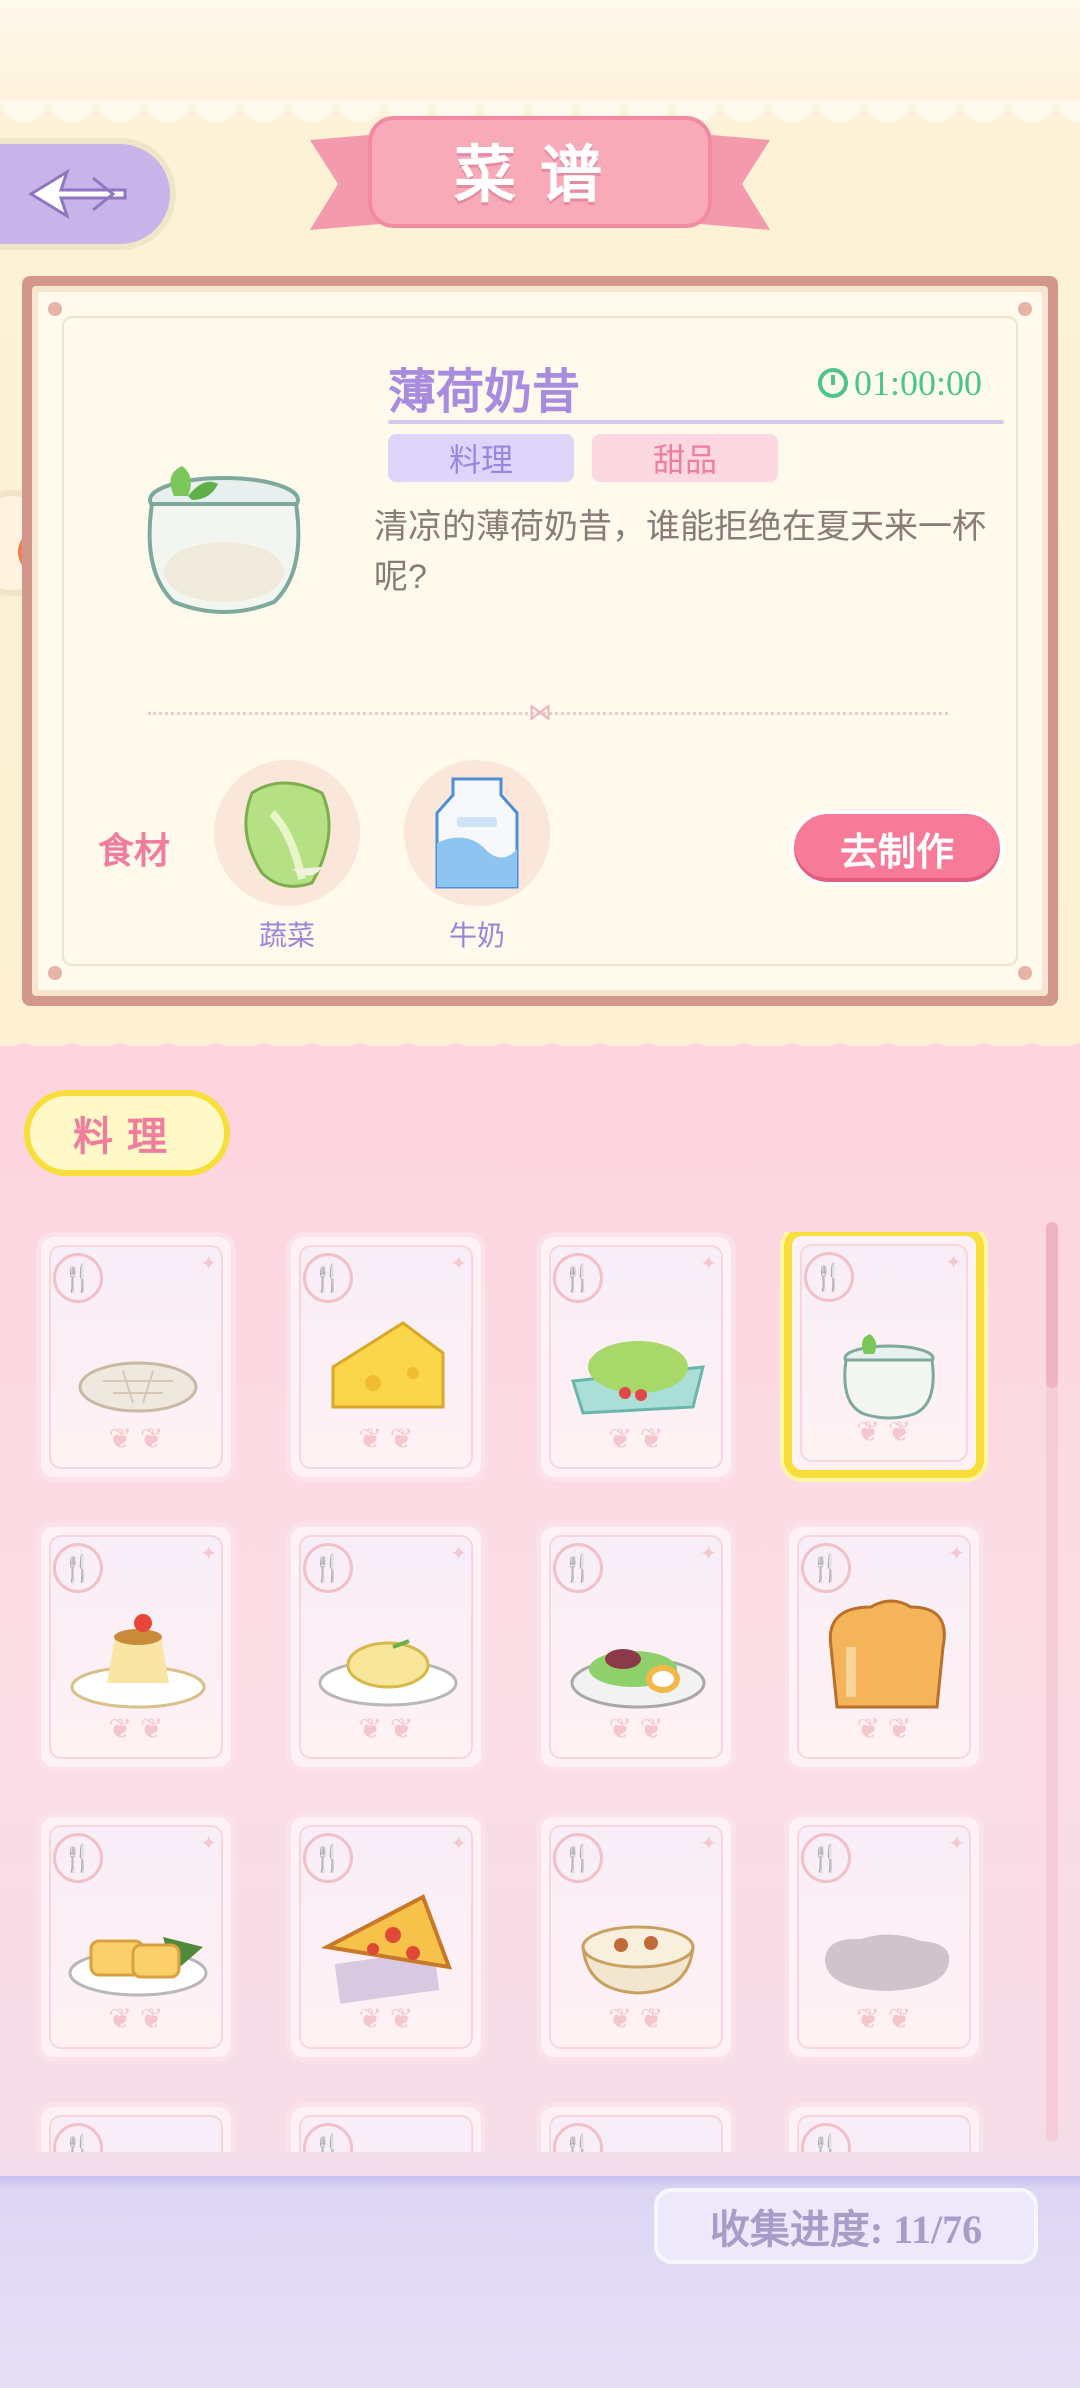  Describe the element at coordinates (897, 848) in the screenshot. I see `make-button: 去制作` at that location.